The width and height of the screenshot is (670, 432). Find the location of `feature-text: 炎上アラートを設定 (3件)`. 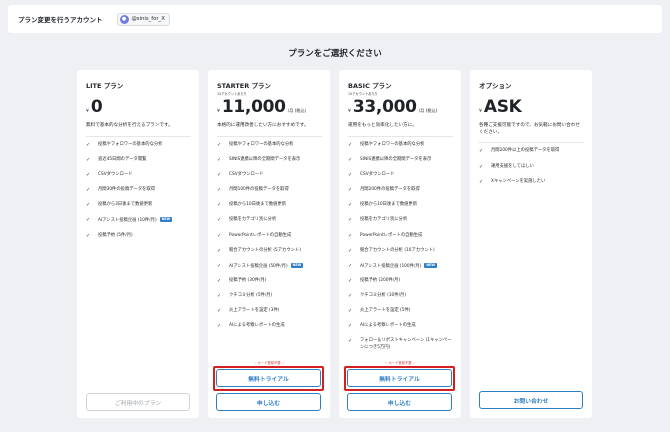

feature-text: 炎上アラートを設定 (3件) is located at coordinates (275, 311).